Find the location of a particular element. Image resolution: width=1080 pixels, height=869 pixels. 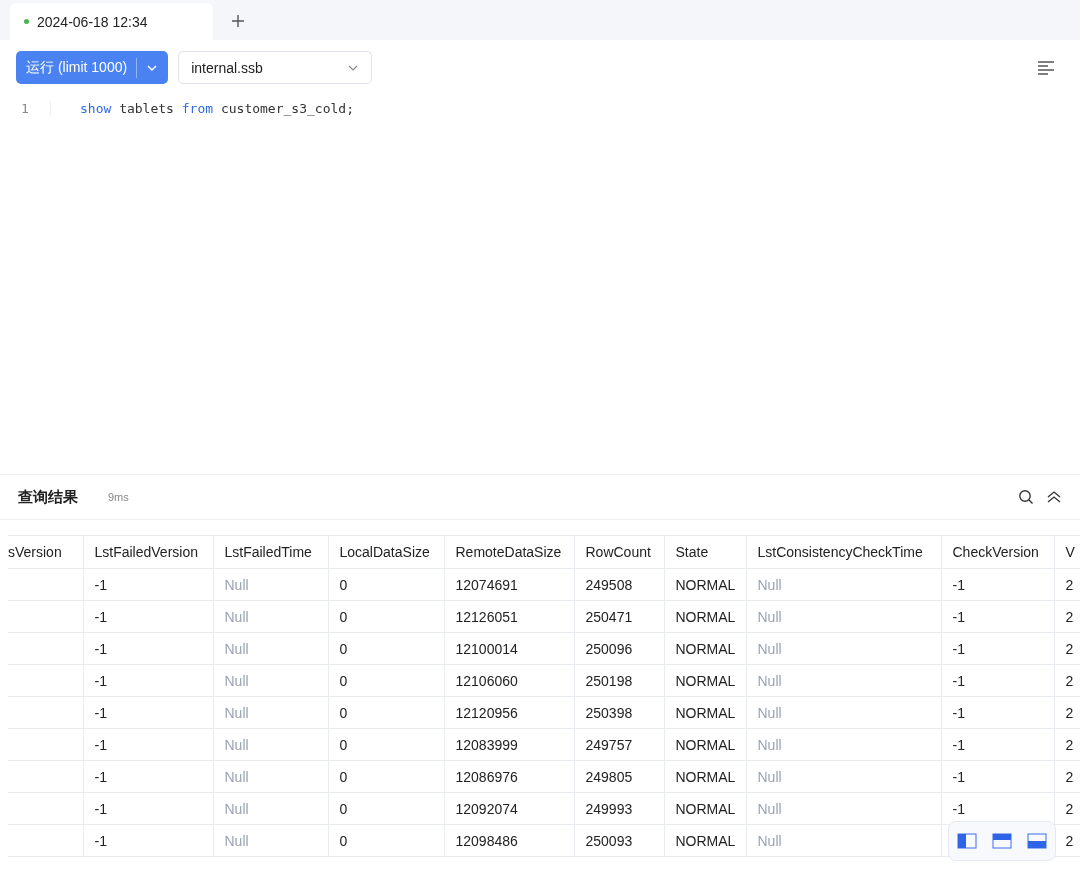

column-header: RemoteDataSize is located at coordinates (508, 552).